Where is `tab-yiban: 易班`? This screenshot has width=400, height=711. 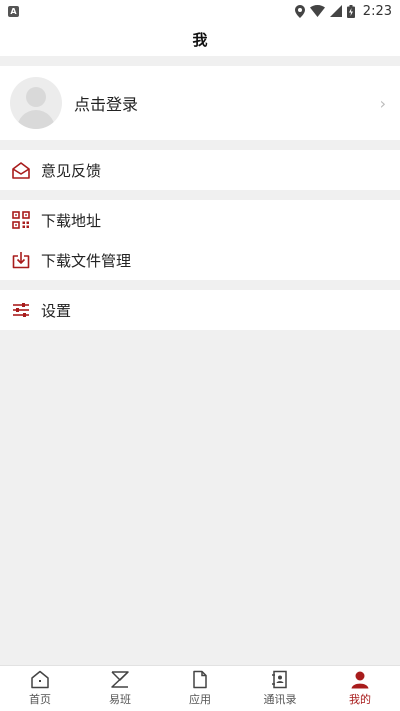 tab-yiban: 易班 is located at coordinates (120, 686).